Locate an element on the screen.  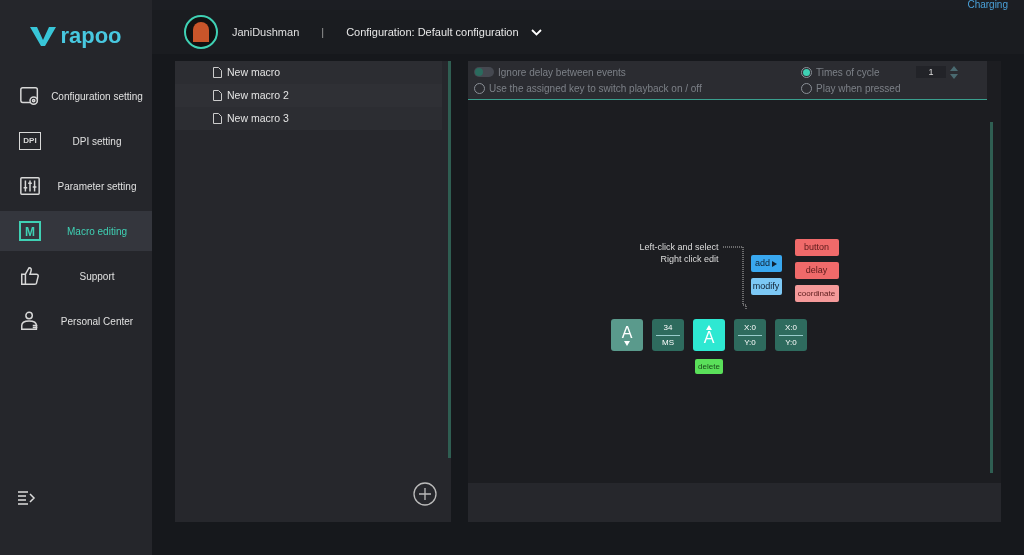
add-button: add is located at coordinates (766, 263).